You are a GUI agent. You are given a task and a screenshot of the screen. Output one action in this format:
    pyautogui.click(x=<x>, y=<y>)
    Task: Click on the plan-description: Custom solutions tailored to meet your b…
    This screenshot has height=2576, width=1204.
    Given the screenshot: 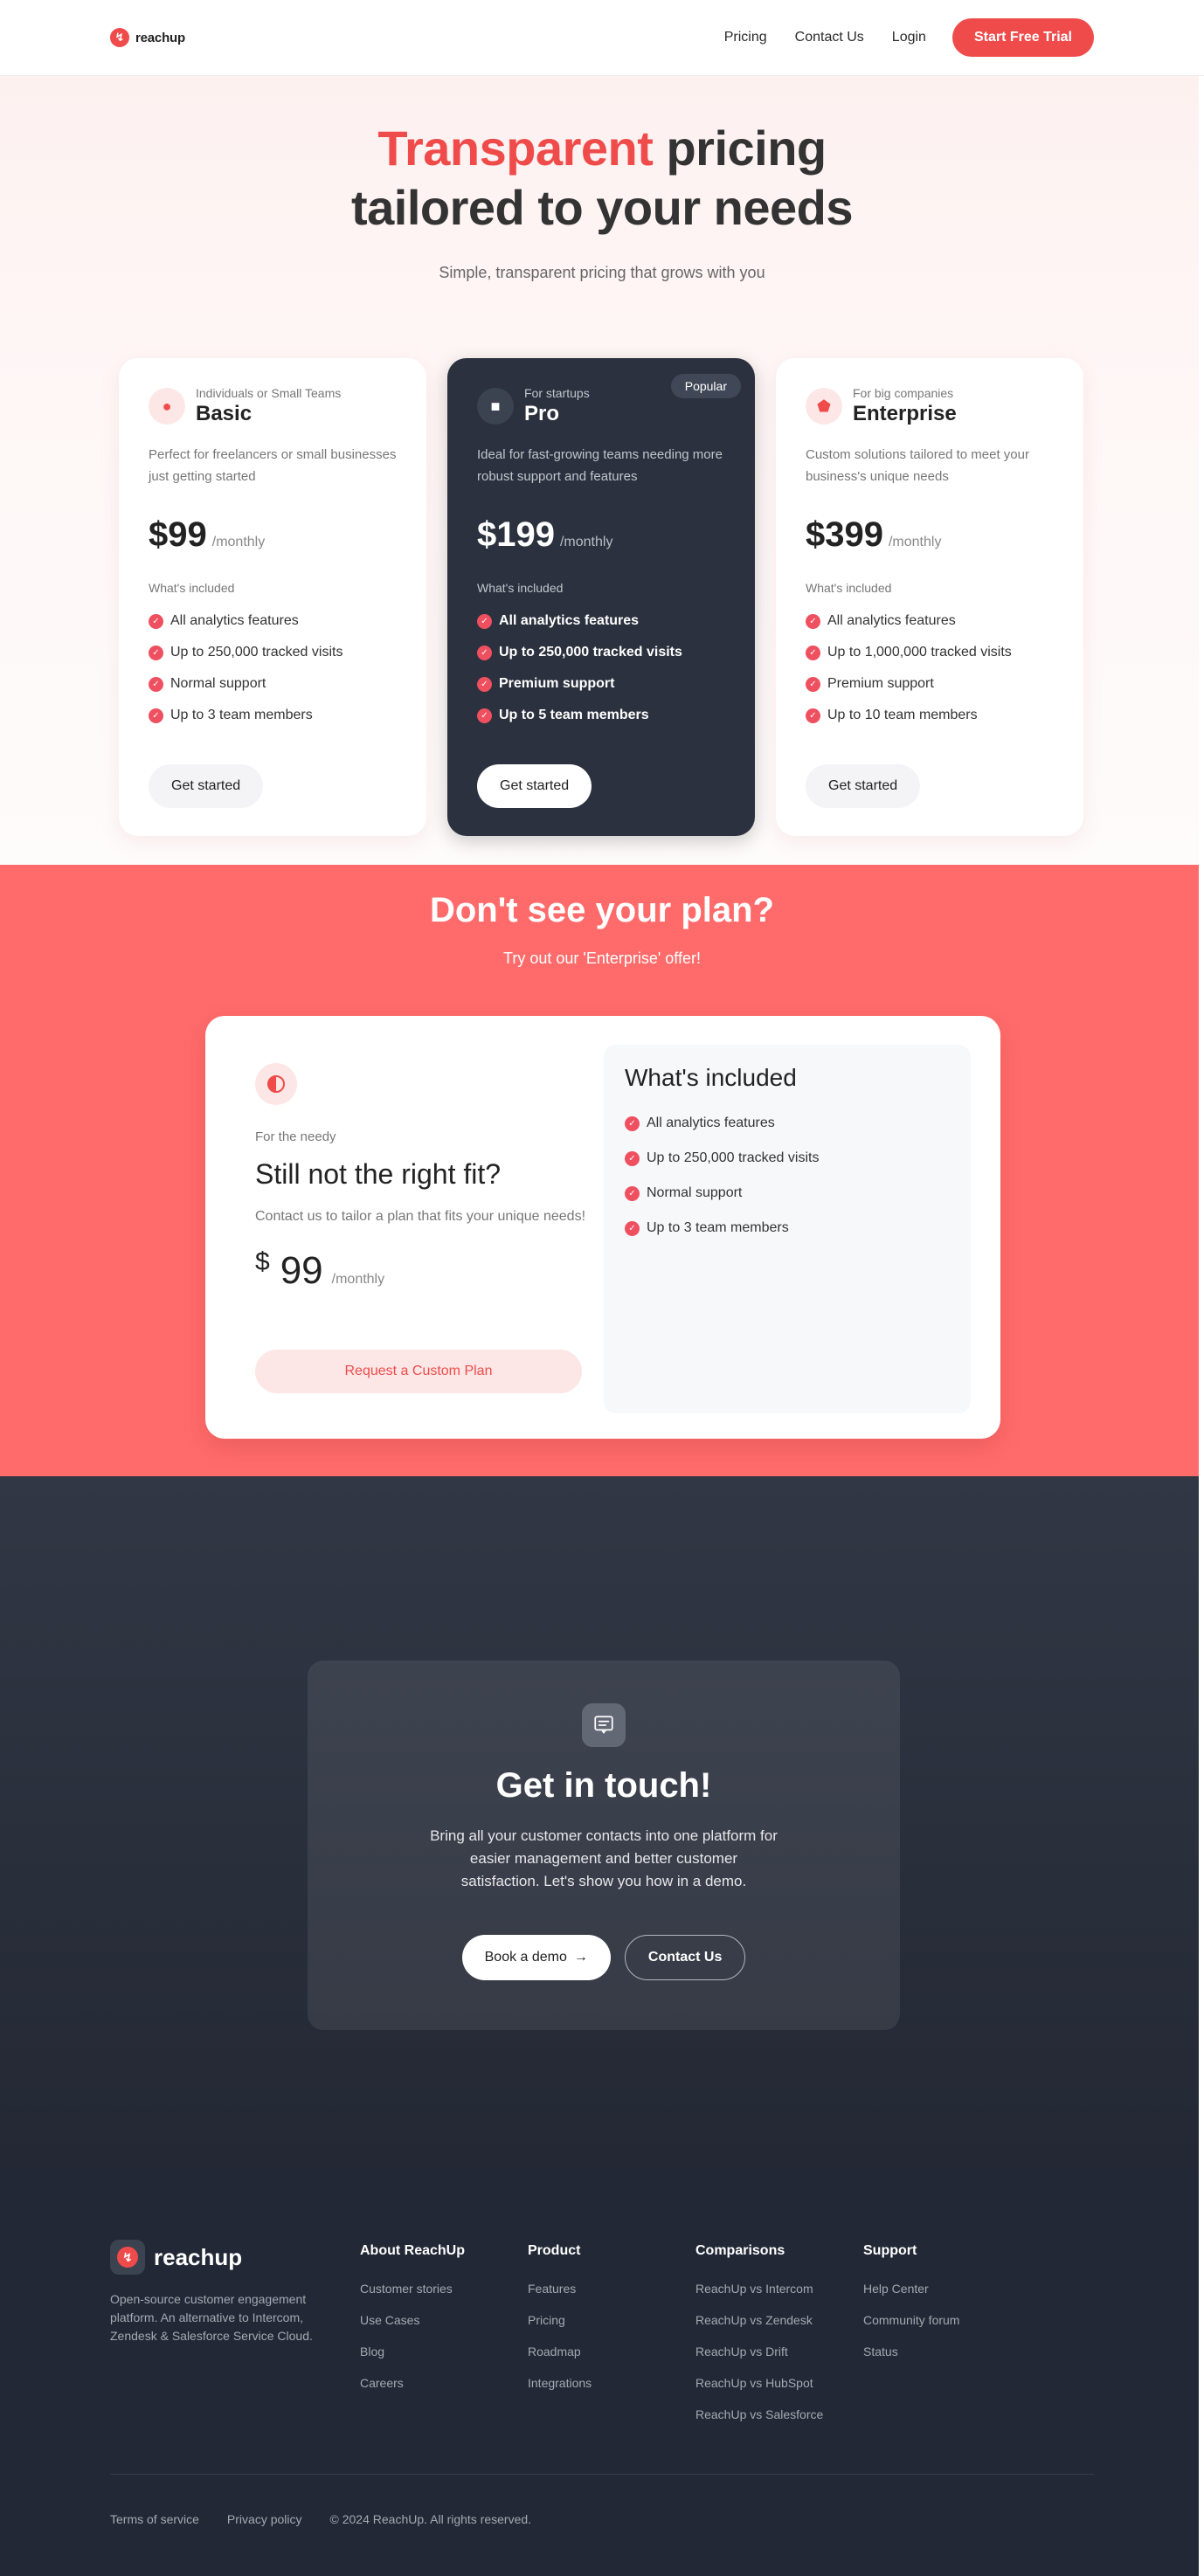 What is the action you would take?
    pyautogui.click(x=917, y=465)
    